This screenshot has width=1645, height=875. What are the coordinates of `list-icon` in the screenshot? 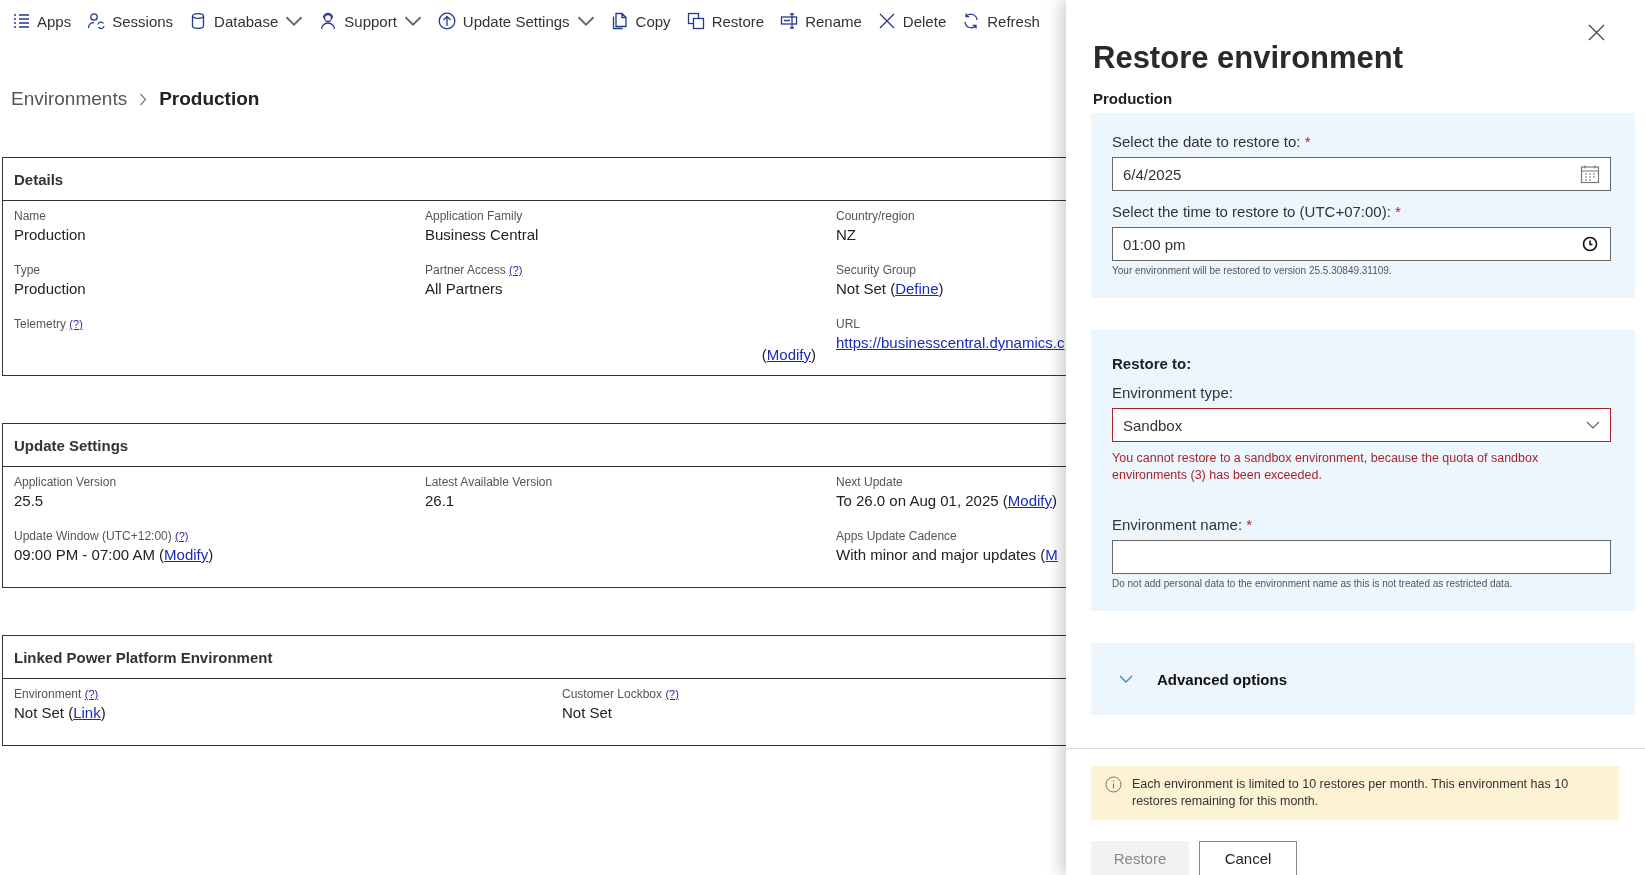 It's located at (21, 21).